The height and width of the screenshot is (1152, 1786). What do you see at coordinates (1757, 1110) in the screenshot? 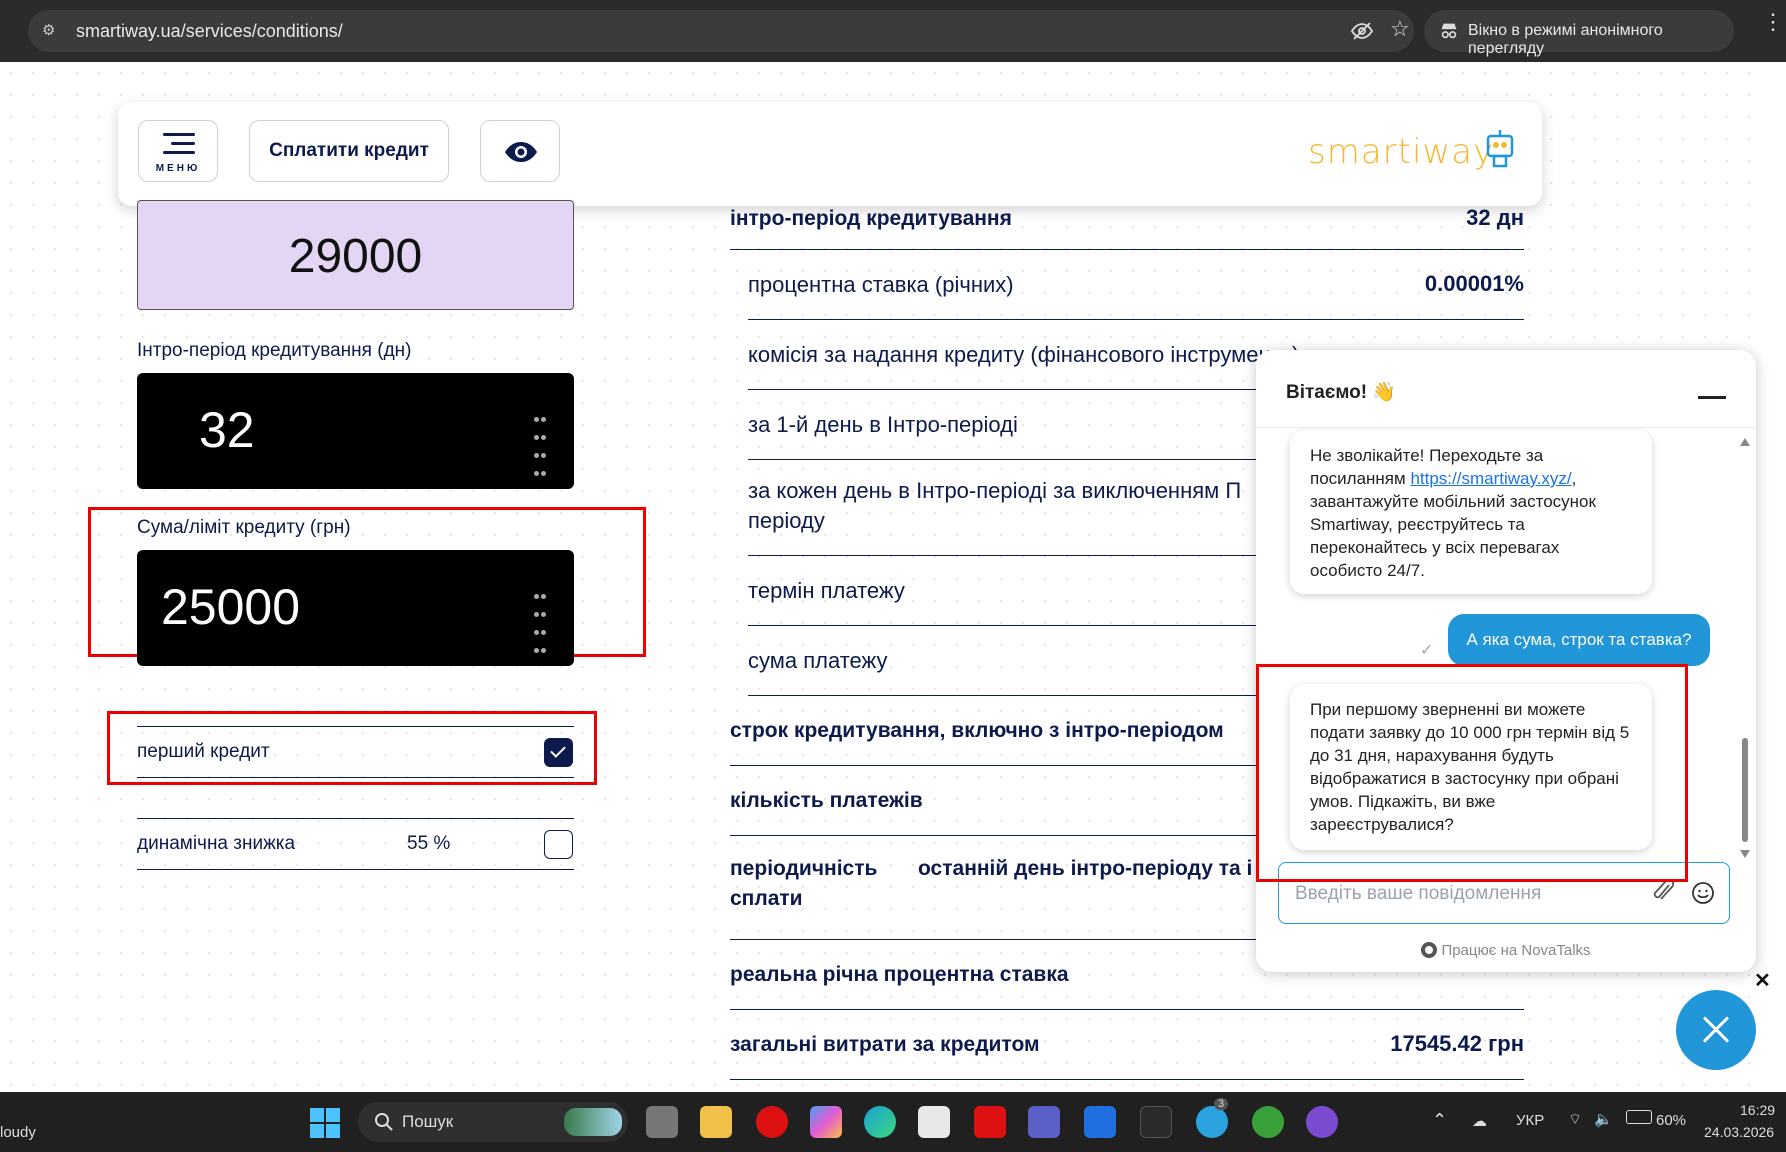
I see `clock-time: 16:29` at bounding box center [1757, 1110].